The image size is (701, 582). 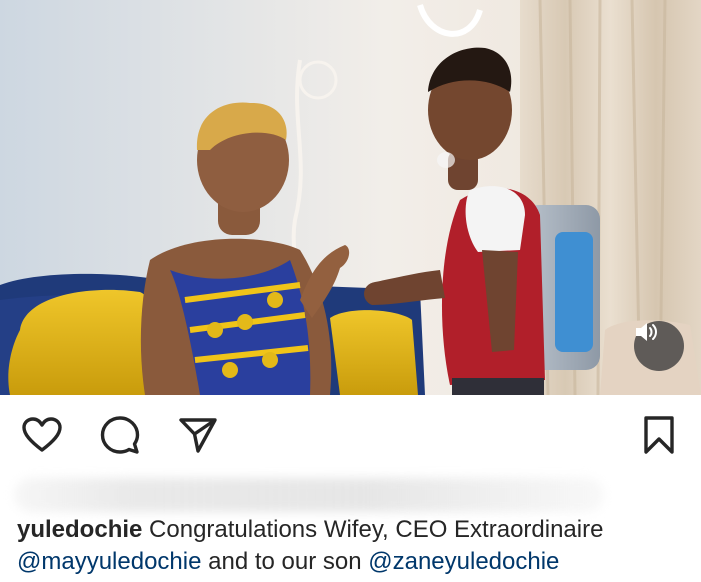 I want to click on caption-username: yuledochie, so click(x=79, y=529).